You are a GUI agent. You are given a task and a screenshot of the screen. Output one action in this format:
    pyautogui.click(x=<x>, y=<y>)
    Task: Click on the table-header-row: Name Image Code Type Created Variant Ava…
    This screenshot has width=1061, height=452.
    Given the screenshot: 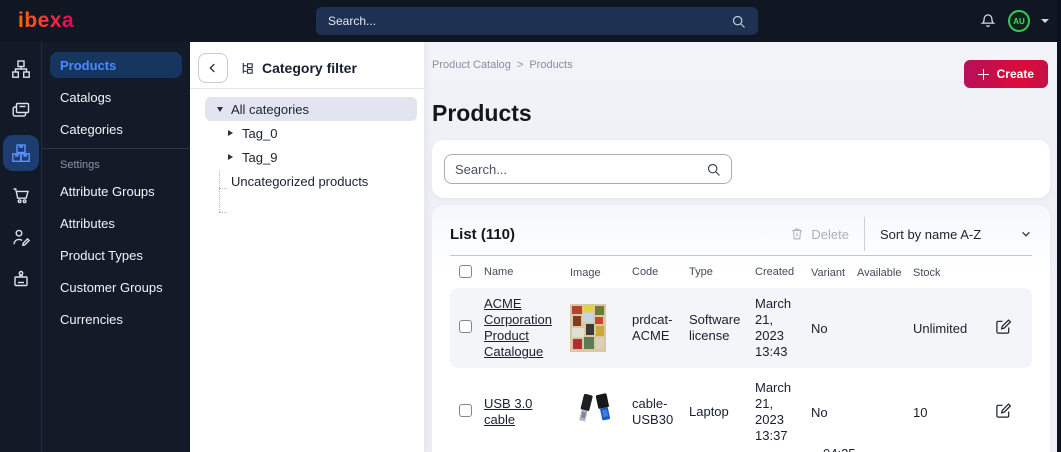 What is the action you would take?
    pyautogui.click(x=741, y=273)
    